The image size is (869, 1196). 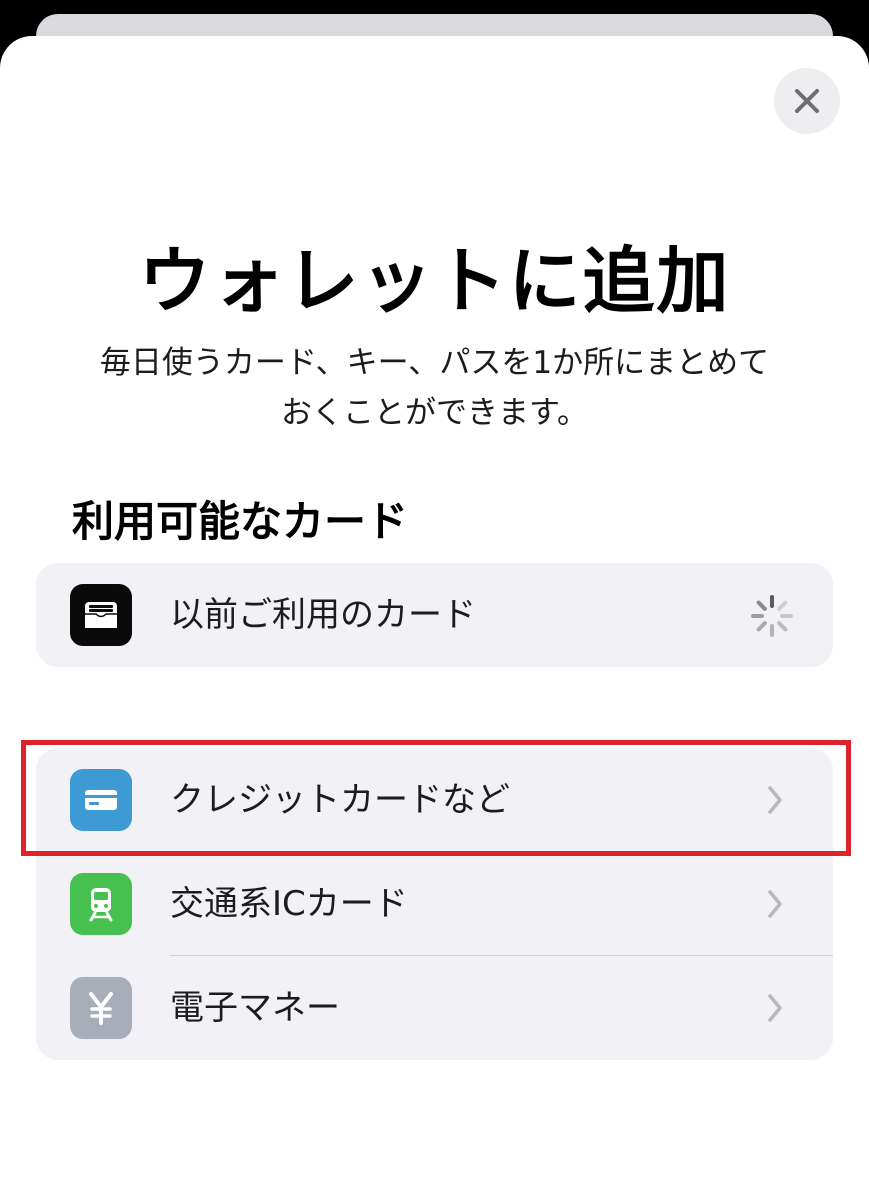 What do you see at coordinates (101, 904) in the screenshot?
I see `train-icon` at bounding box center [101, 904].